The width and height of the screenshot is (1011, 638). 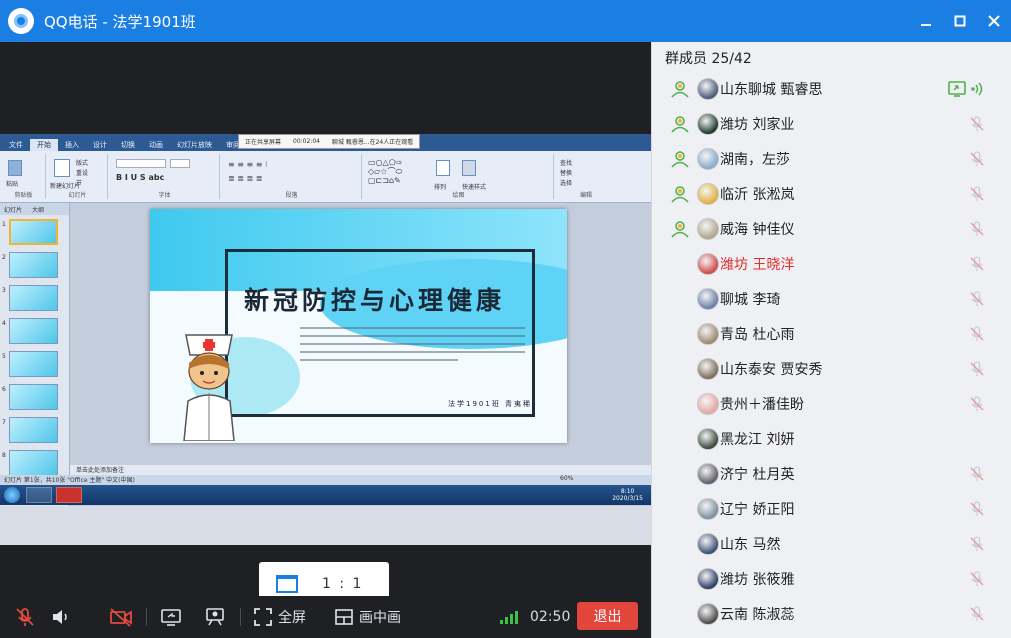 I want to click on mic-toggle-button, so click(x=25, y=617).